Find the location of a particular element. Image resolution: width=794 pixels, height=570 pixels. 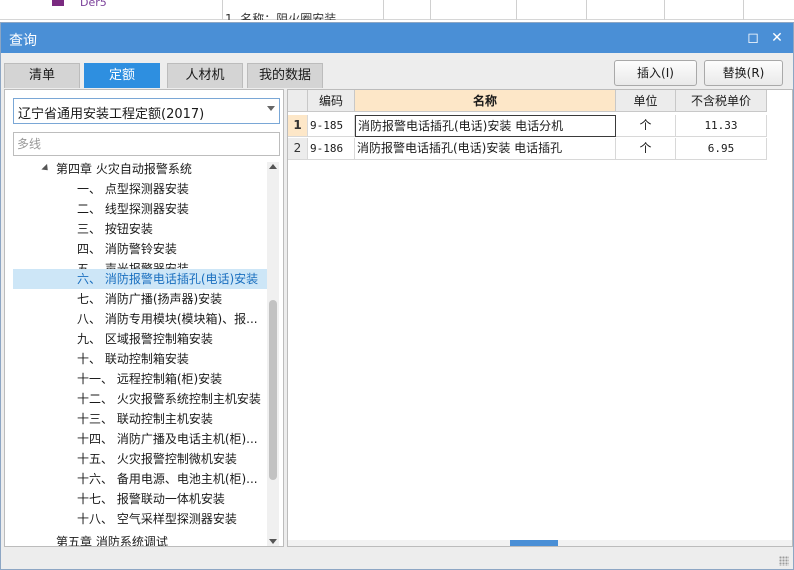

dialog-title: 查询 is located at coordinates (23, 41).